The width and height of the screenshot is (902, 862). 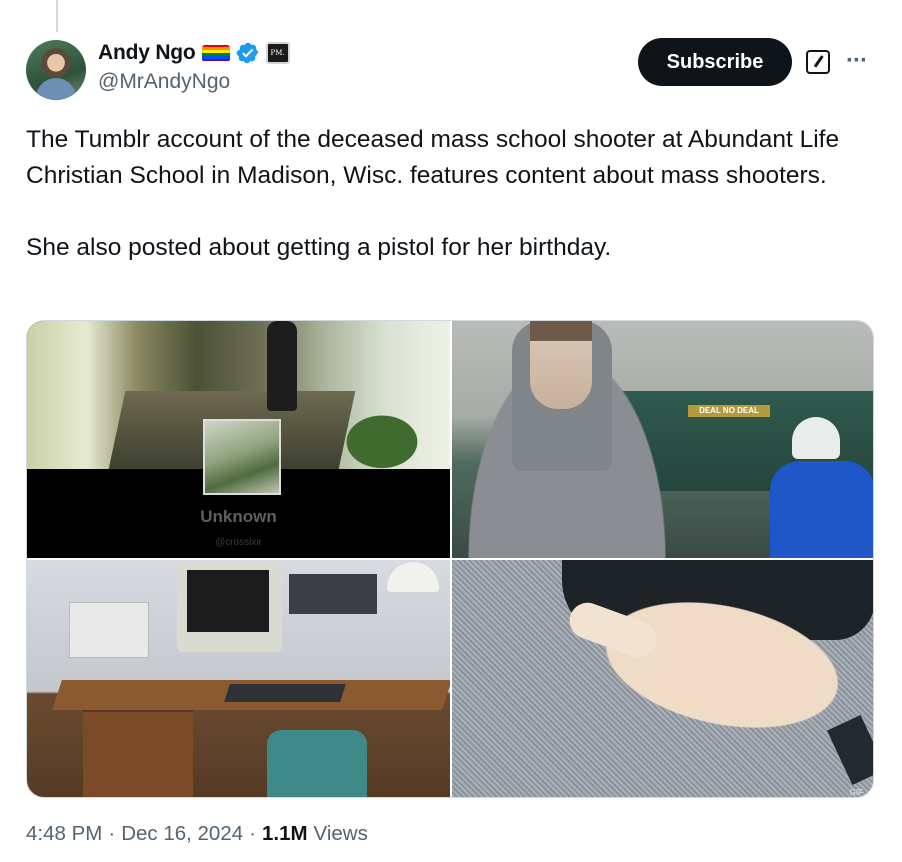 What do you see at coordinates (662, 439) in the screenshot?
I see `media-tile-hoodie: DEAL NO DEAL` at bounding box center [662, 439].